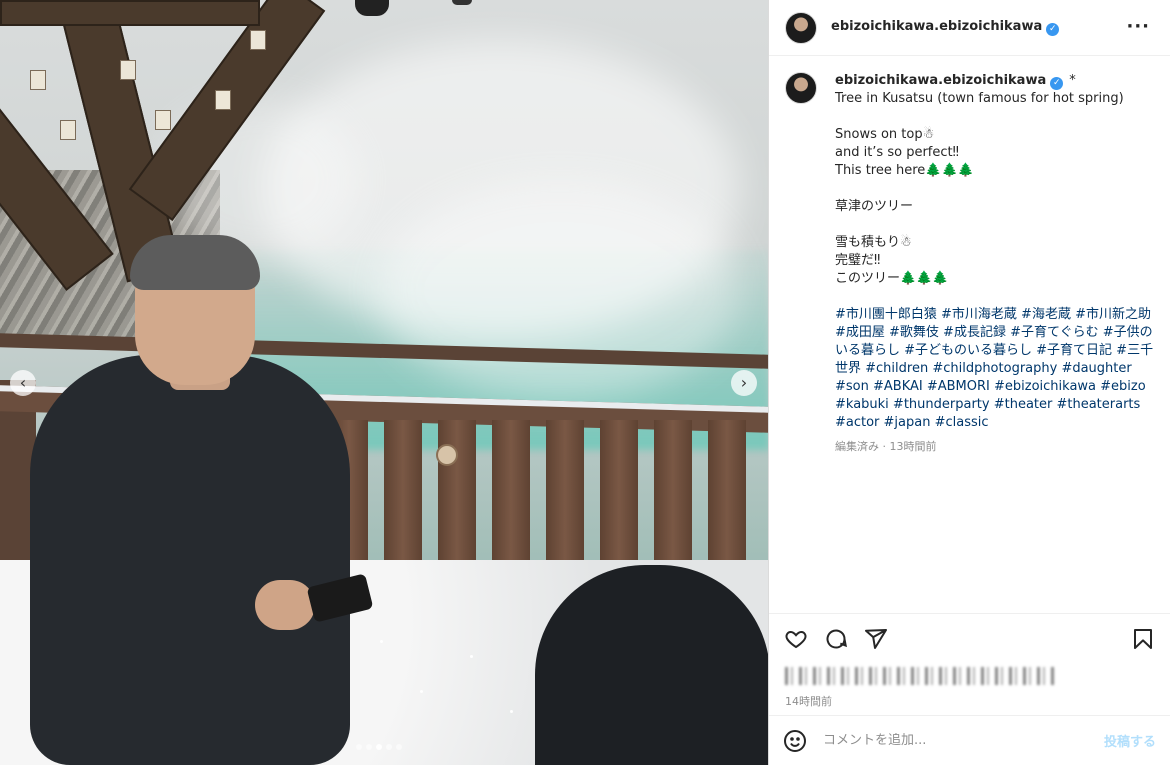 This screenshot has width=1170, height=765. Describe the element at coordinates (560, 290) in the screenshot. I see `steam-cloud` at that location.